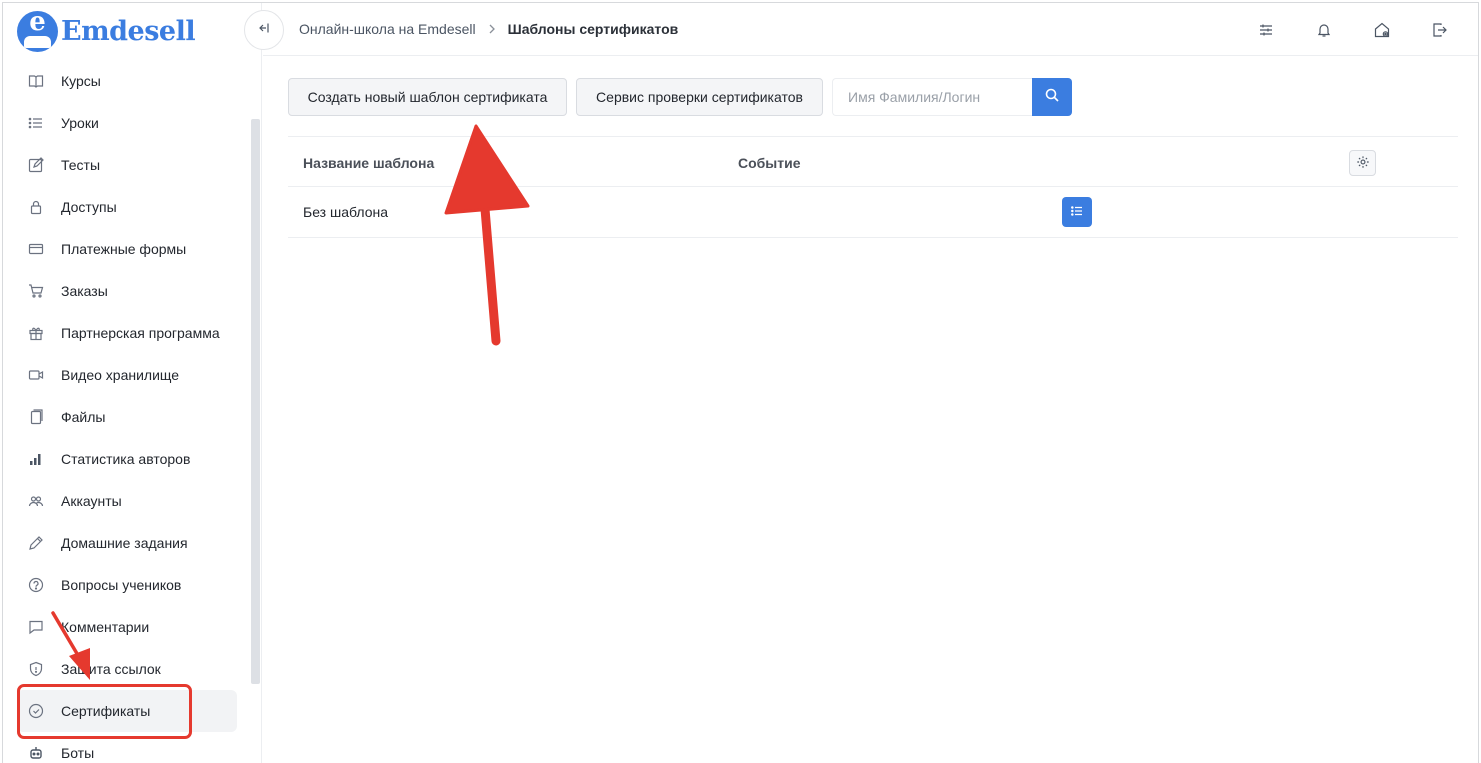 This screenshot has height=763, width=1481. Describe the element at coordinates (255, 401) in the screenshot. I see `sidebar-scrollbar` at that location.